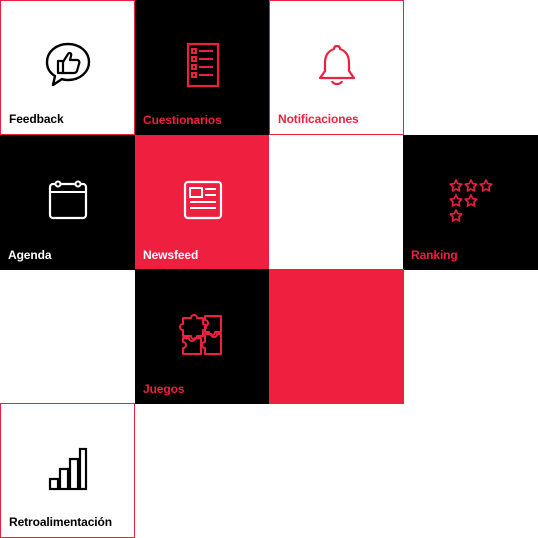  I want to click on tile-label: Feedback, so click(36, 119).